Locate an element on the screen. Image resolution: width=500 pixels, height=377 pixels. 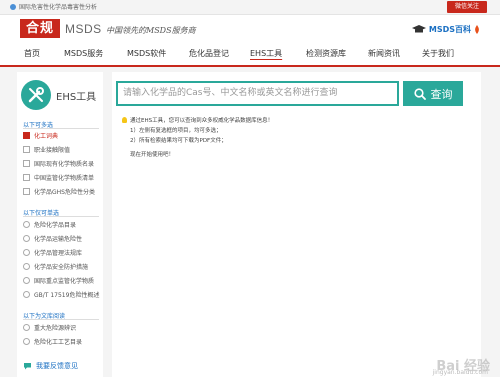
library-item-hazardous-processes: 危险化工工艺目录 is located at coordinates (52, 341).